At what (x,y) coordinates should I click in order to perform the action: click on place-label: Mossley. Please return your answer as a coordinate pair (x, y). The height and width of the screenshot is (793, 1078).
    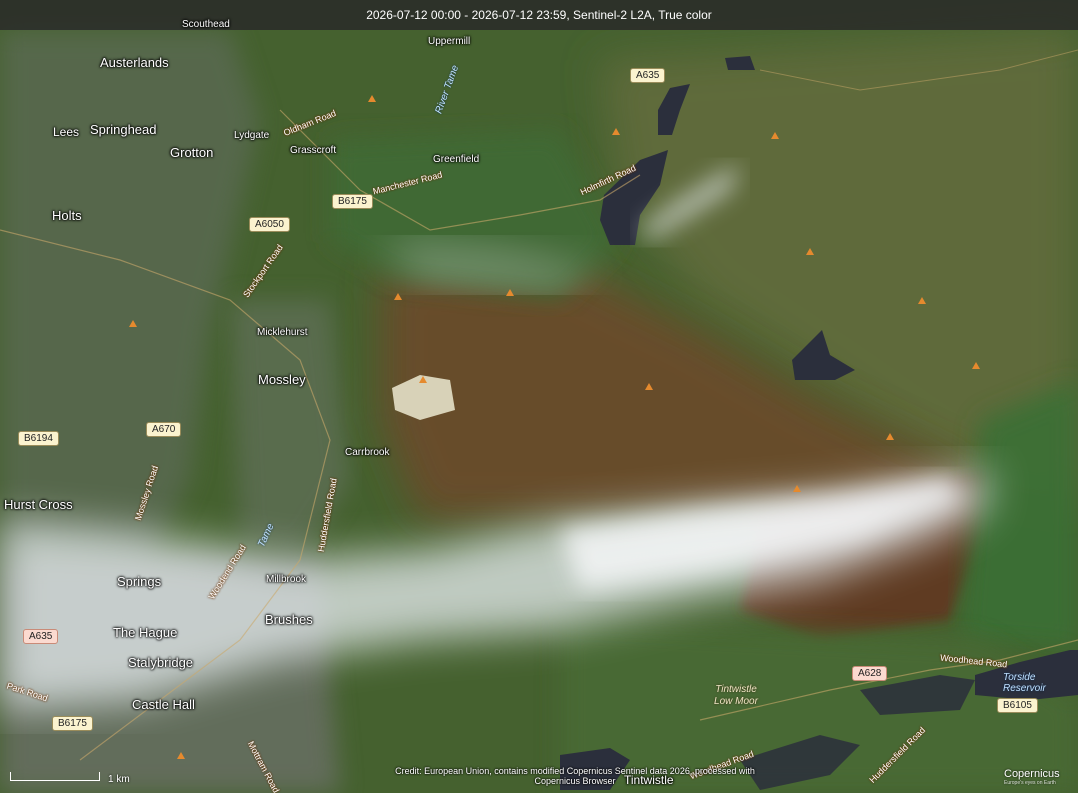
    Looking at the image, I should click on (282, 379).